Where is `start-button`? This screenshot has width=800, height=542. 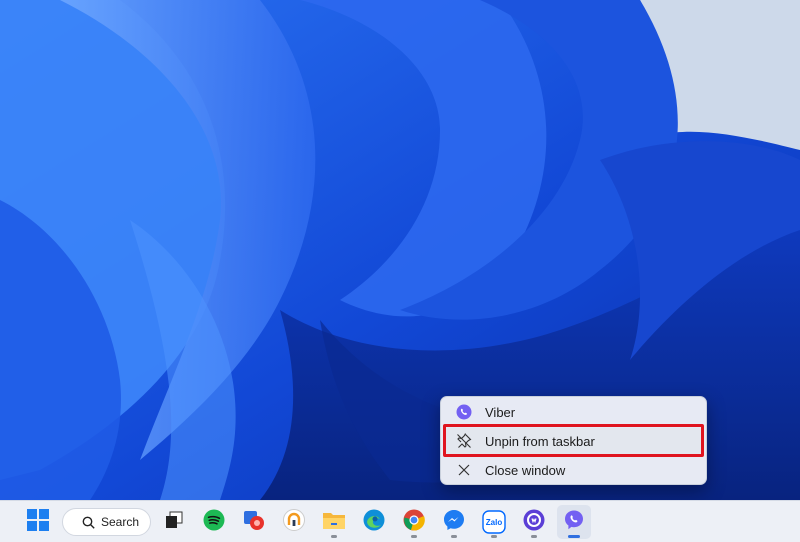
start-button is located at coordinates (38, 522).